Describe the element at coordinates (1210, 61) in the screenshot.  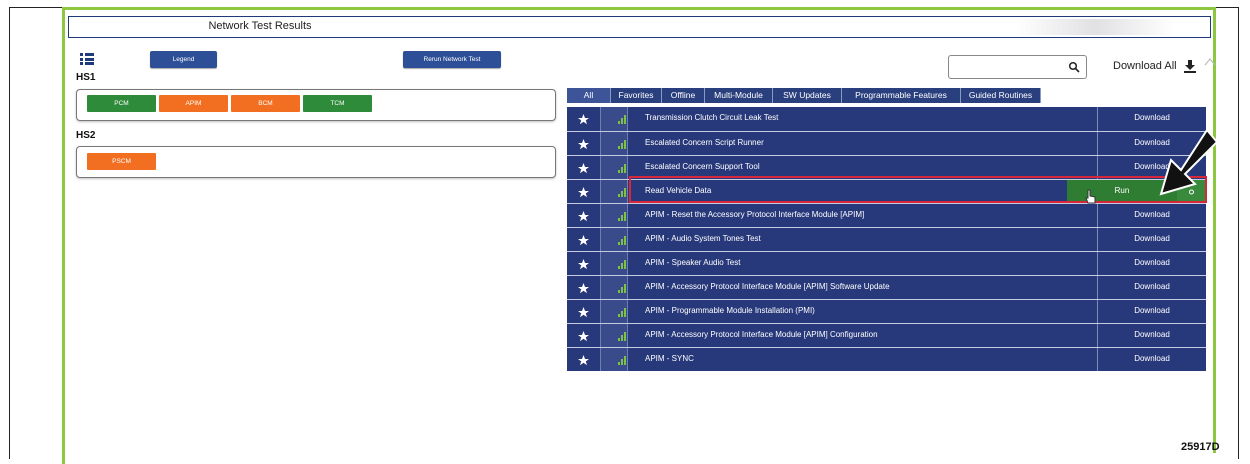
I see `scroll-up-icon` at that location.